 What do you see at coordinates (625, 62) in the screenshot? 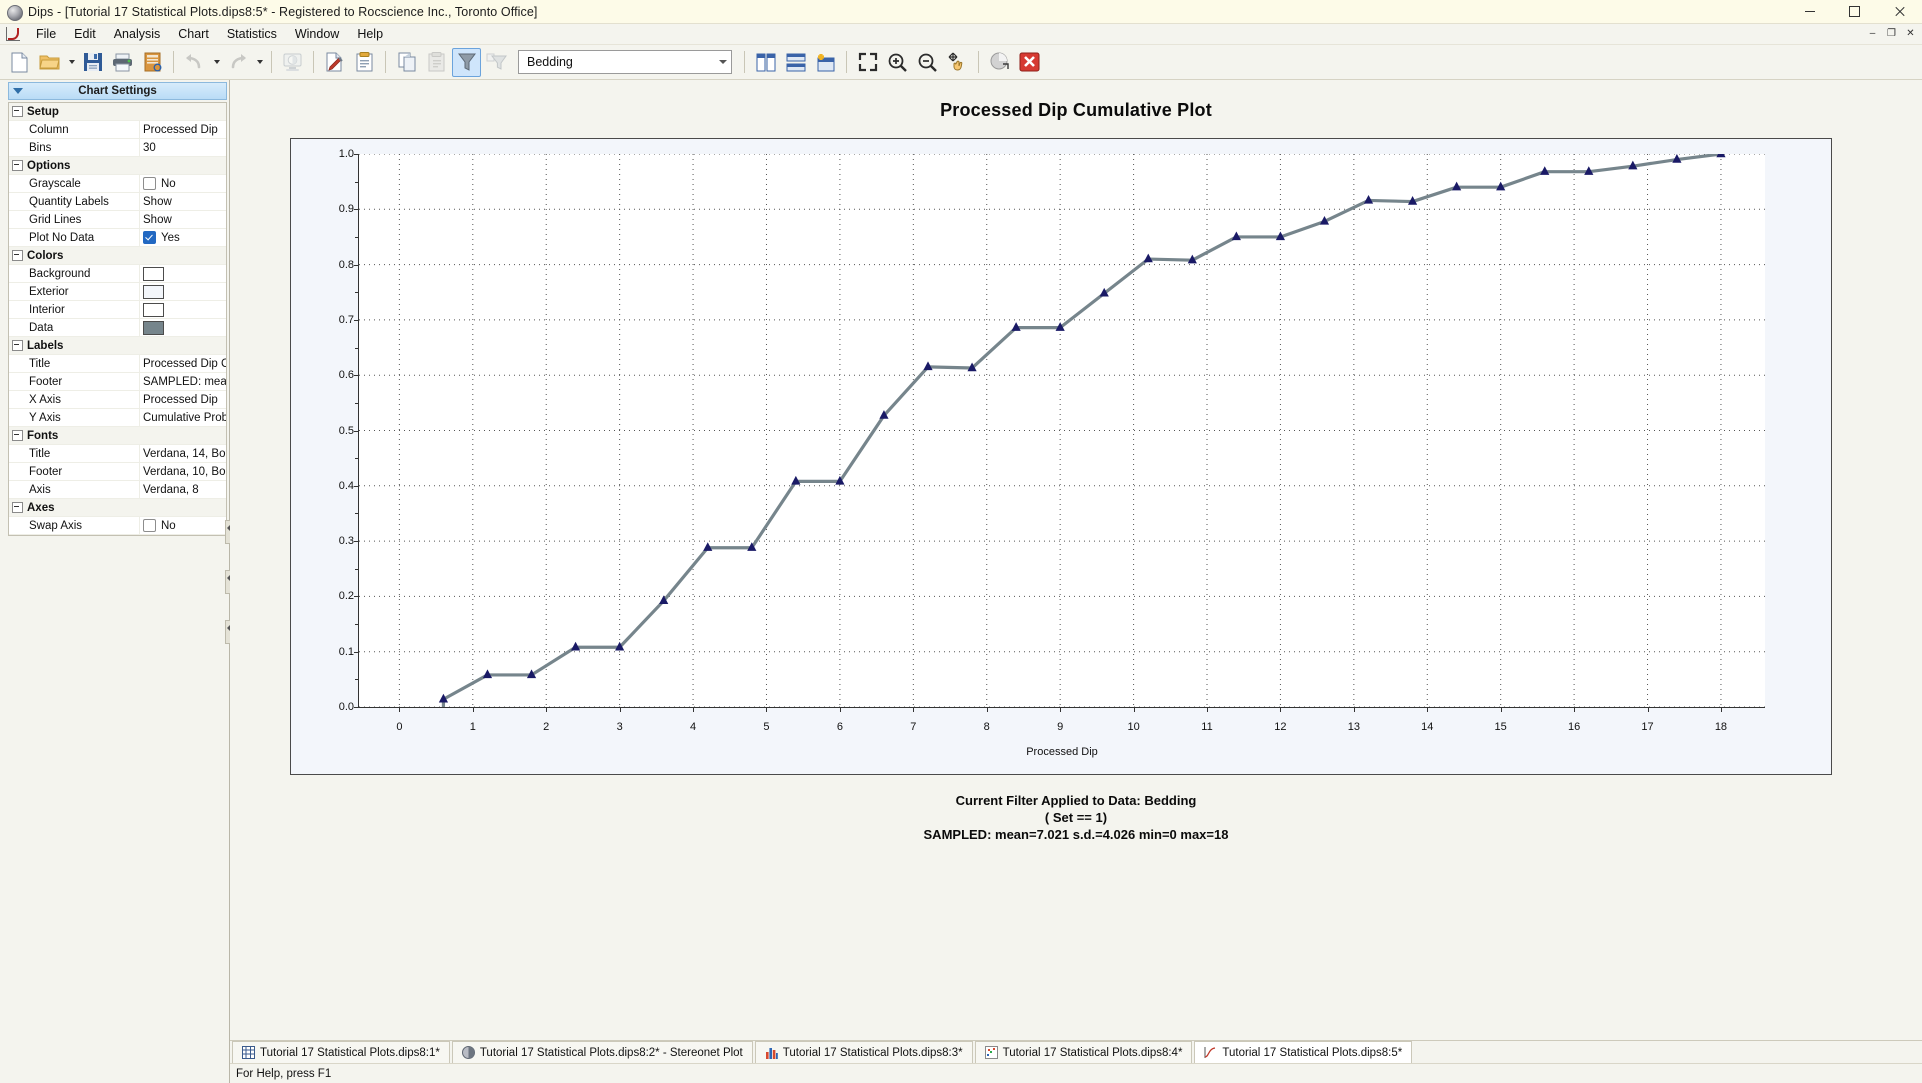
I see `filter-combo: Bedding` at bounding box center [625, 62].